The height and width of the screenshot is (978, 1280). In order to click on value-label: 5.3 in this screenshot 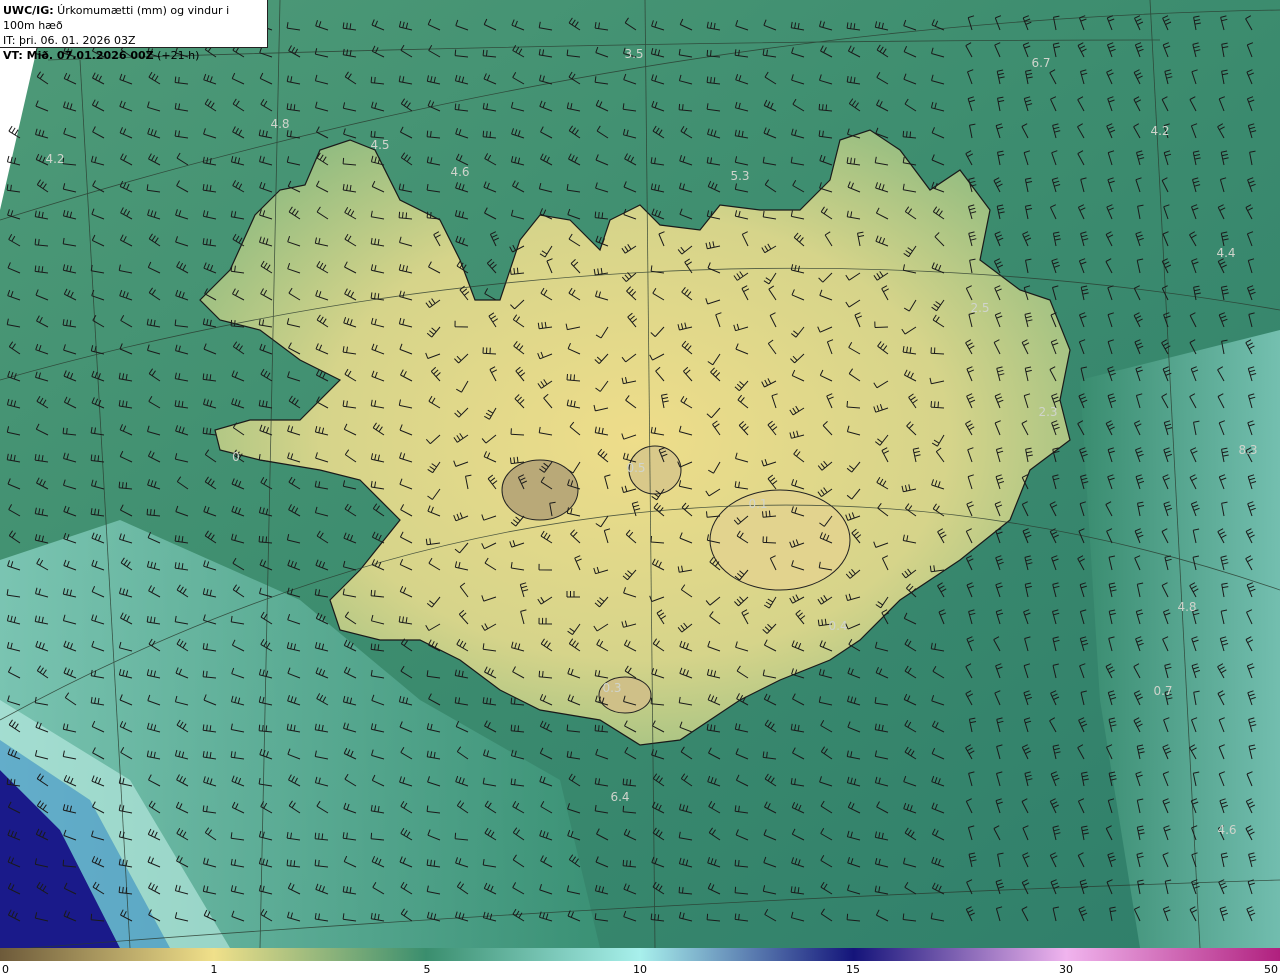, I will do `click(739, 176)`.